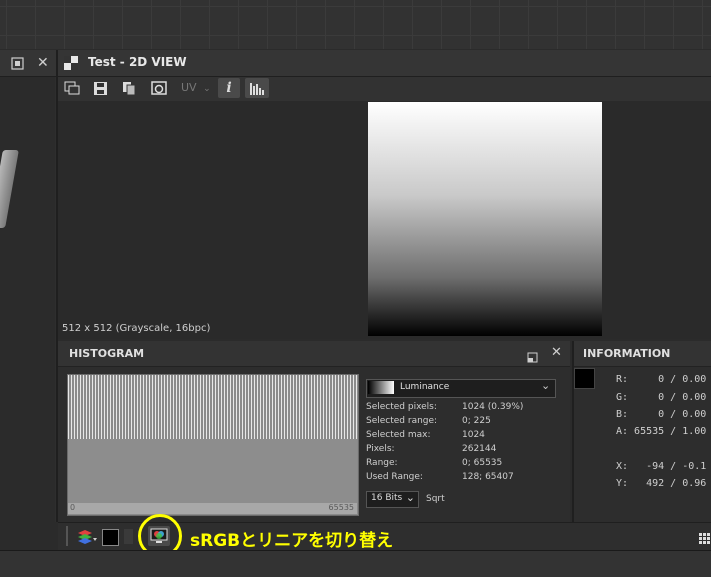 Image resolution: width=711 pixels, height=577 pixels. I want to click on info-g: G: 0 / 0.00, so click(661, 397).